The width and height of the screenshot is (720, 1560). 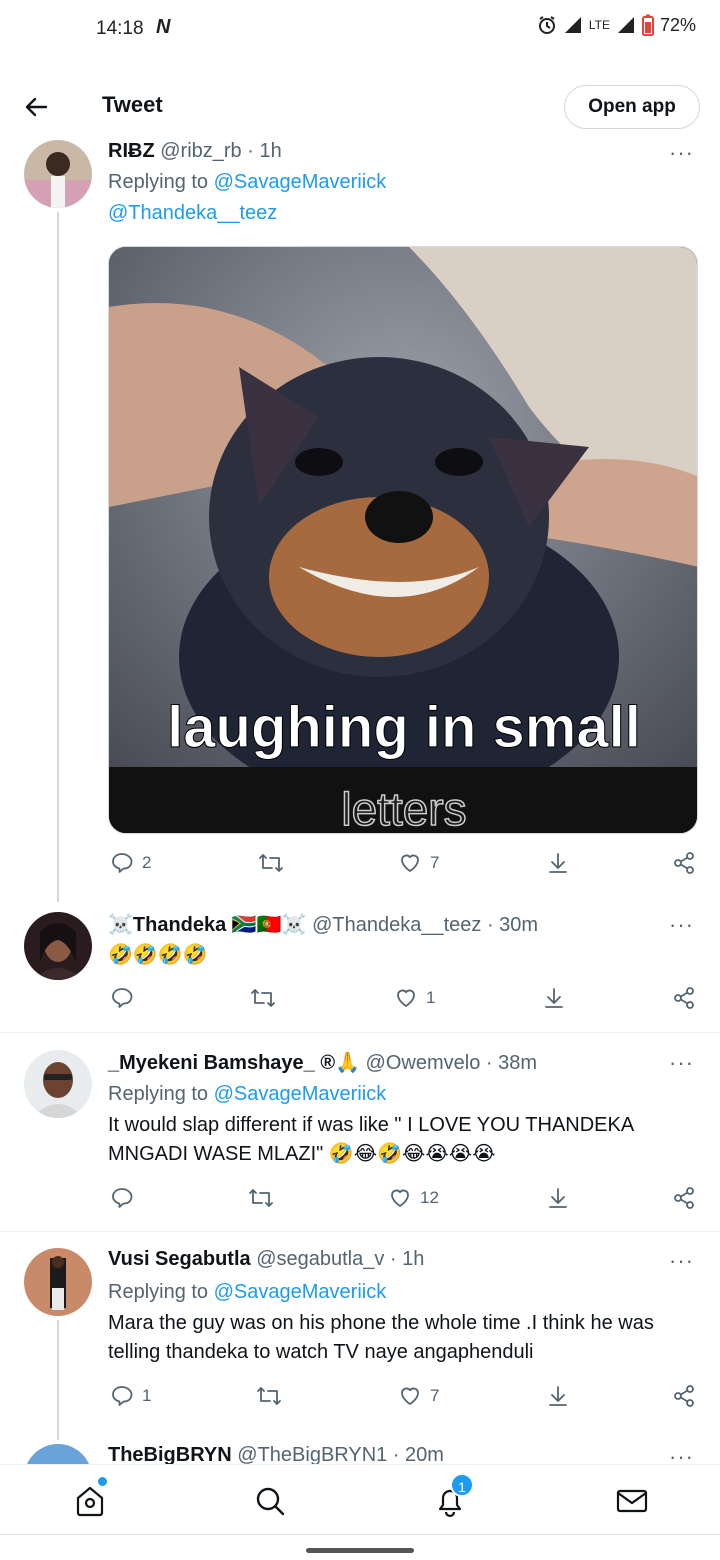 What do you see at coordinates (425, 925) in the screenshot?
I see `handle-time: @Thandeka__teez · 30m` at bounding box center [425, 925].